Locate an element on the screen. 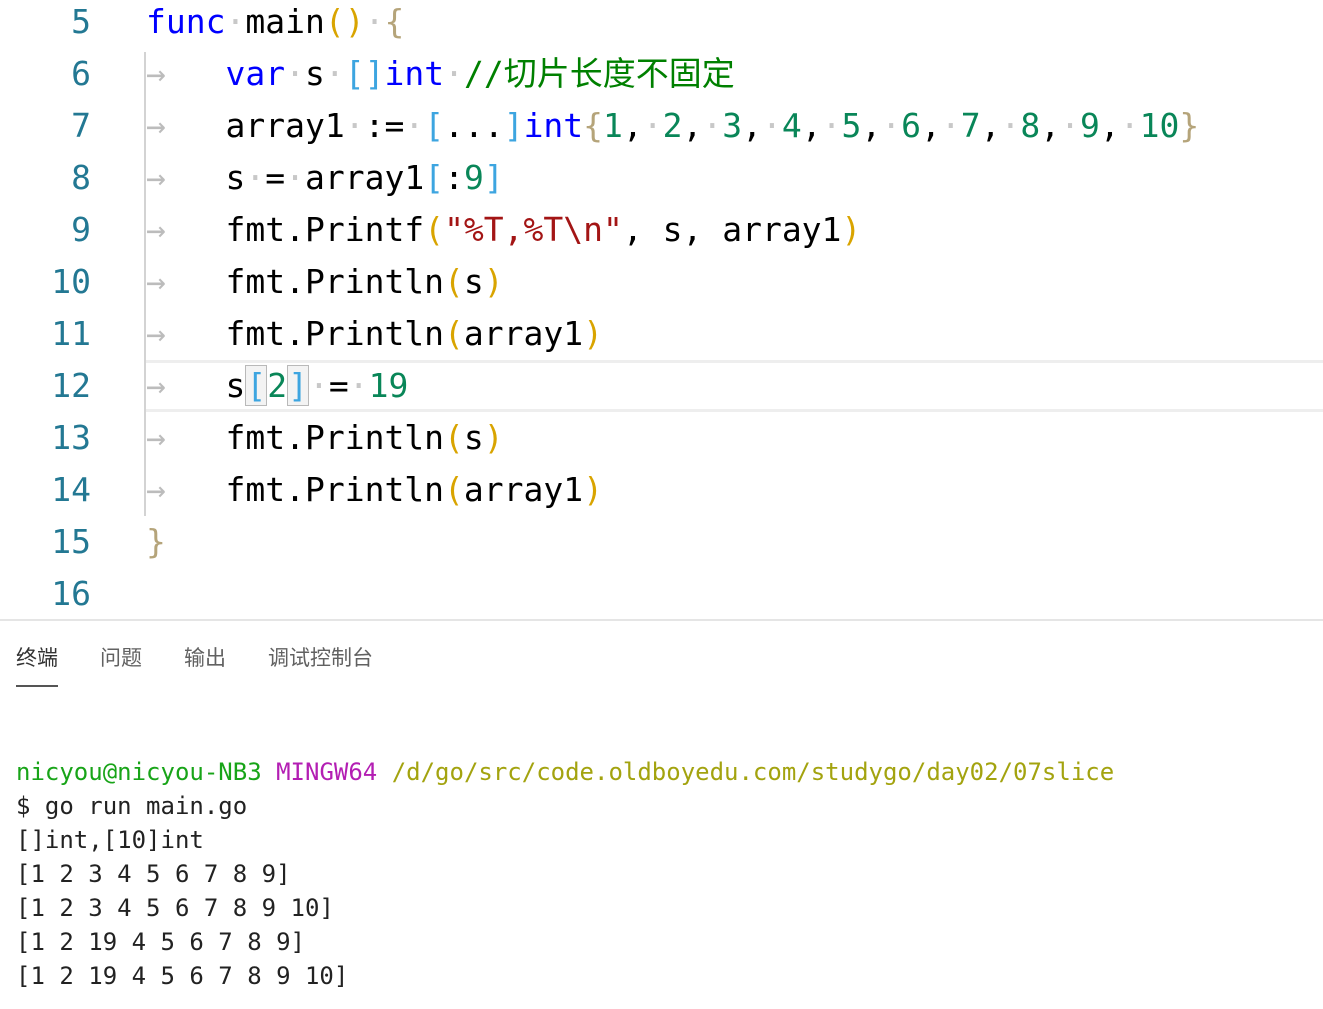  terminal-output-line: []int,[10]int is located at coordinates (110, 840).